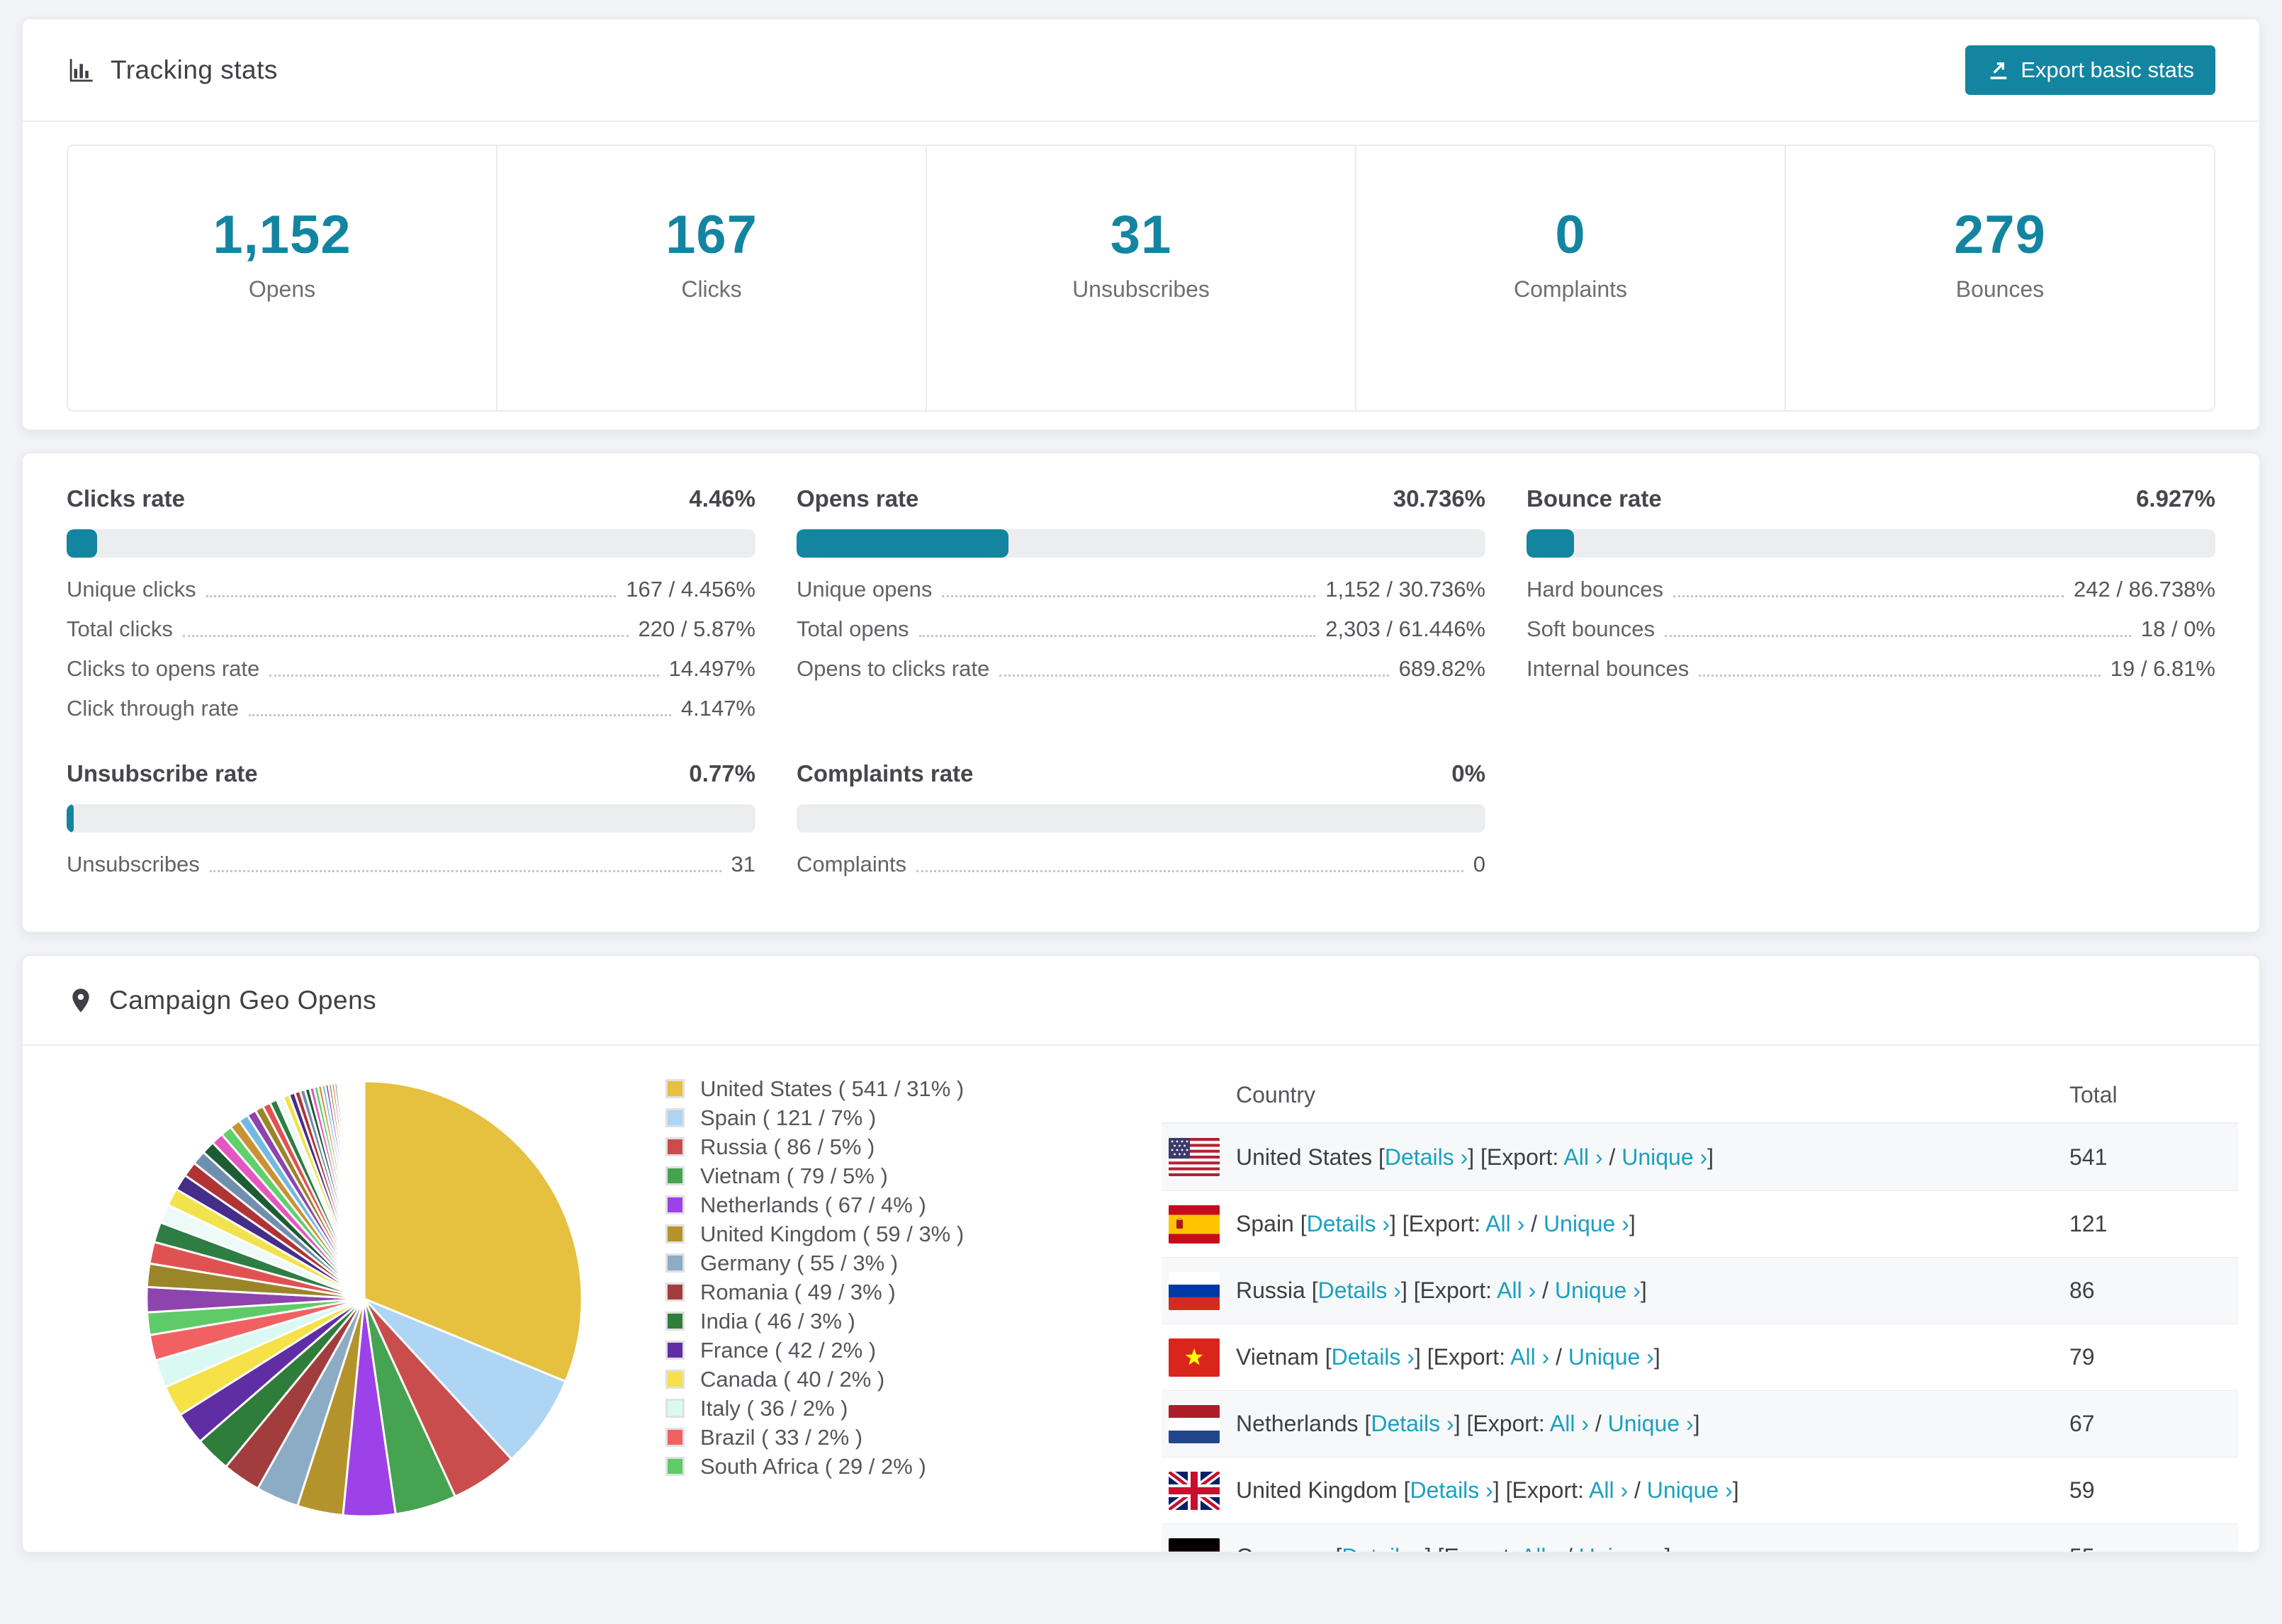 The height and width of the screenshot is (1624, 2282). What do you see at coordinates (411, 708) in the screenshot?
I see `rate-row: Click through rate 4.147%` at bounding box center [411, 708].